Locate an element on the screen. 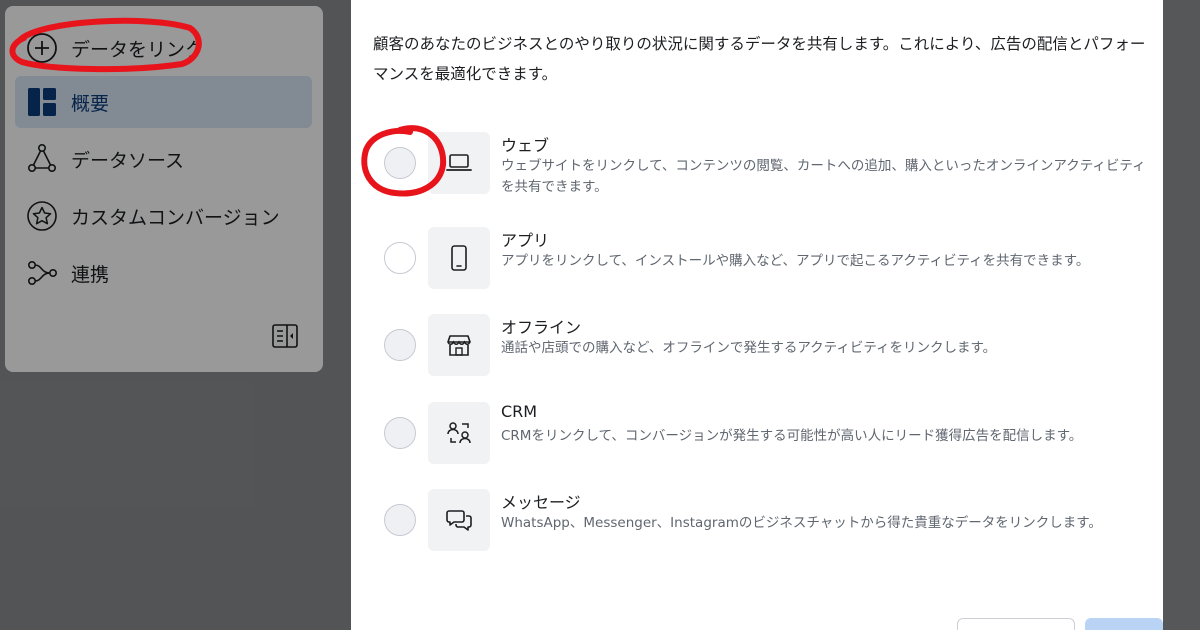 The image size is (1200, 630). option-title: ウェブ is located at coordinates (525, 145).